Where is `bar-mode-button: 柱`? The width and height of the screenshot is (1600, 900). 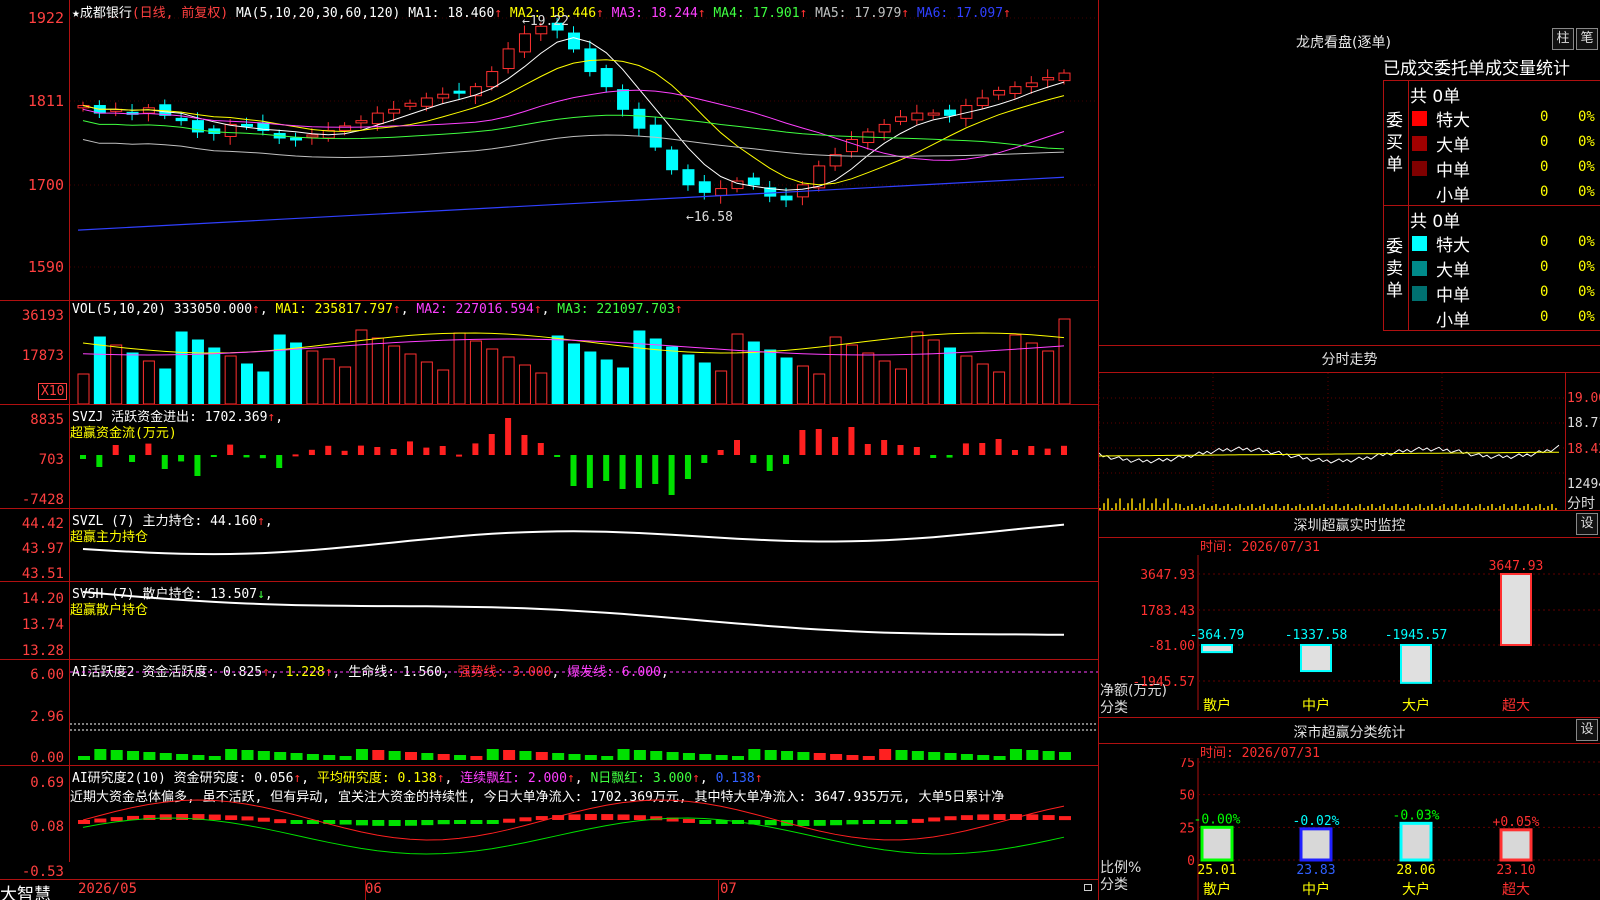
bar-mode-button: 柱 is located at coordinates (1563, 39).